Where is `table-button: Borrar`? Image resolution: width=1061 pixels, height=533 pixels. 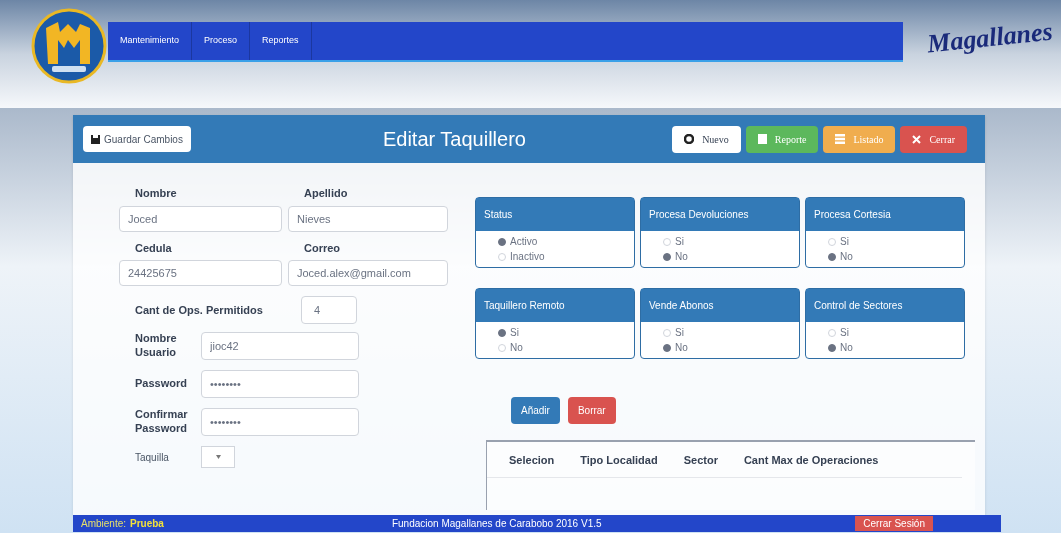 table-button: Borrar is located at coordinates (591, 410).